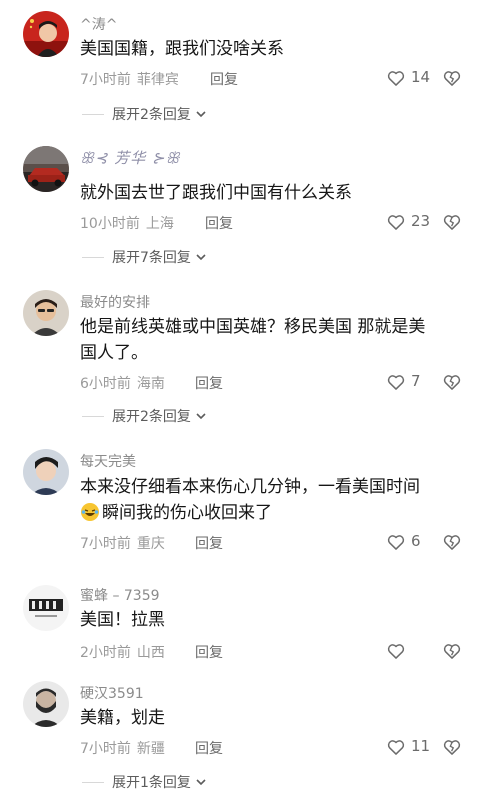 The width and height of the screenshot is (486, 800). What do you see at coordinates (253, 327) in the screenshot?
I see `comment-text-line: 他是前线英雄或中国英雄？移民美国 那就是美` at bounding box center [253, 327].